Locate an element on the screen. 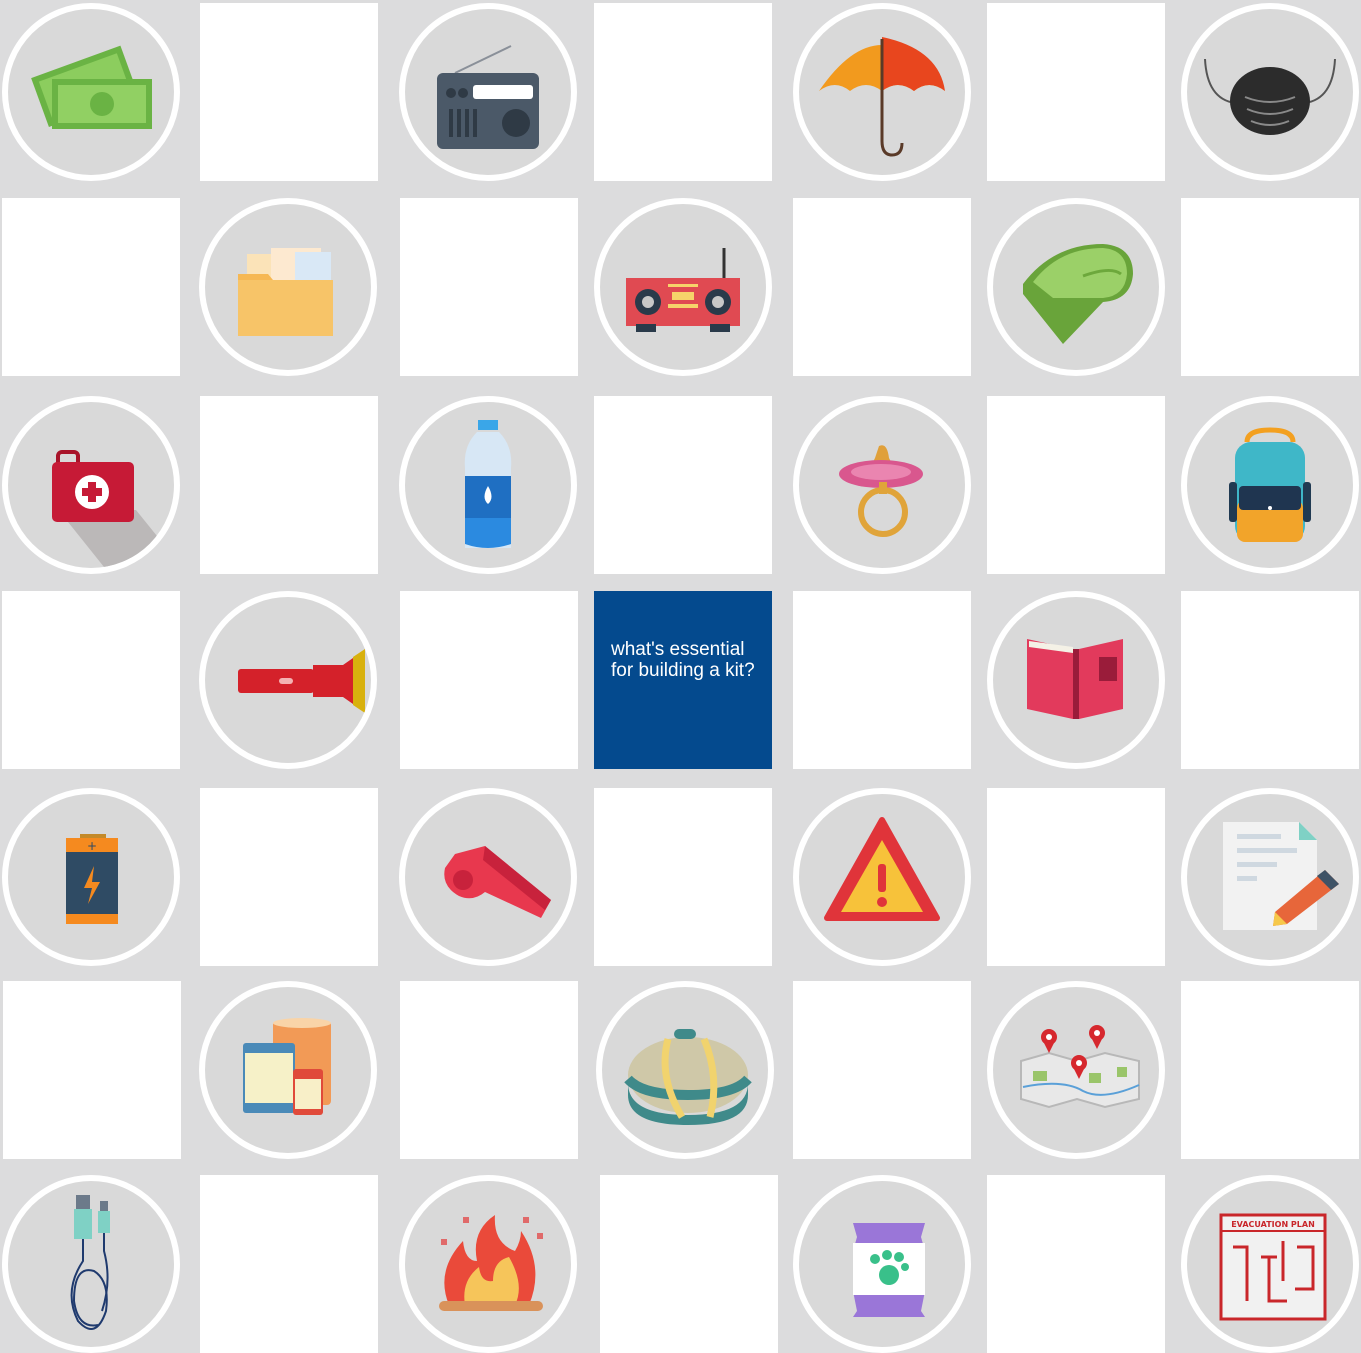  umbrella-icon is located at coordinates (882, 97).